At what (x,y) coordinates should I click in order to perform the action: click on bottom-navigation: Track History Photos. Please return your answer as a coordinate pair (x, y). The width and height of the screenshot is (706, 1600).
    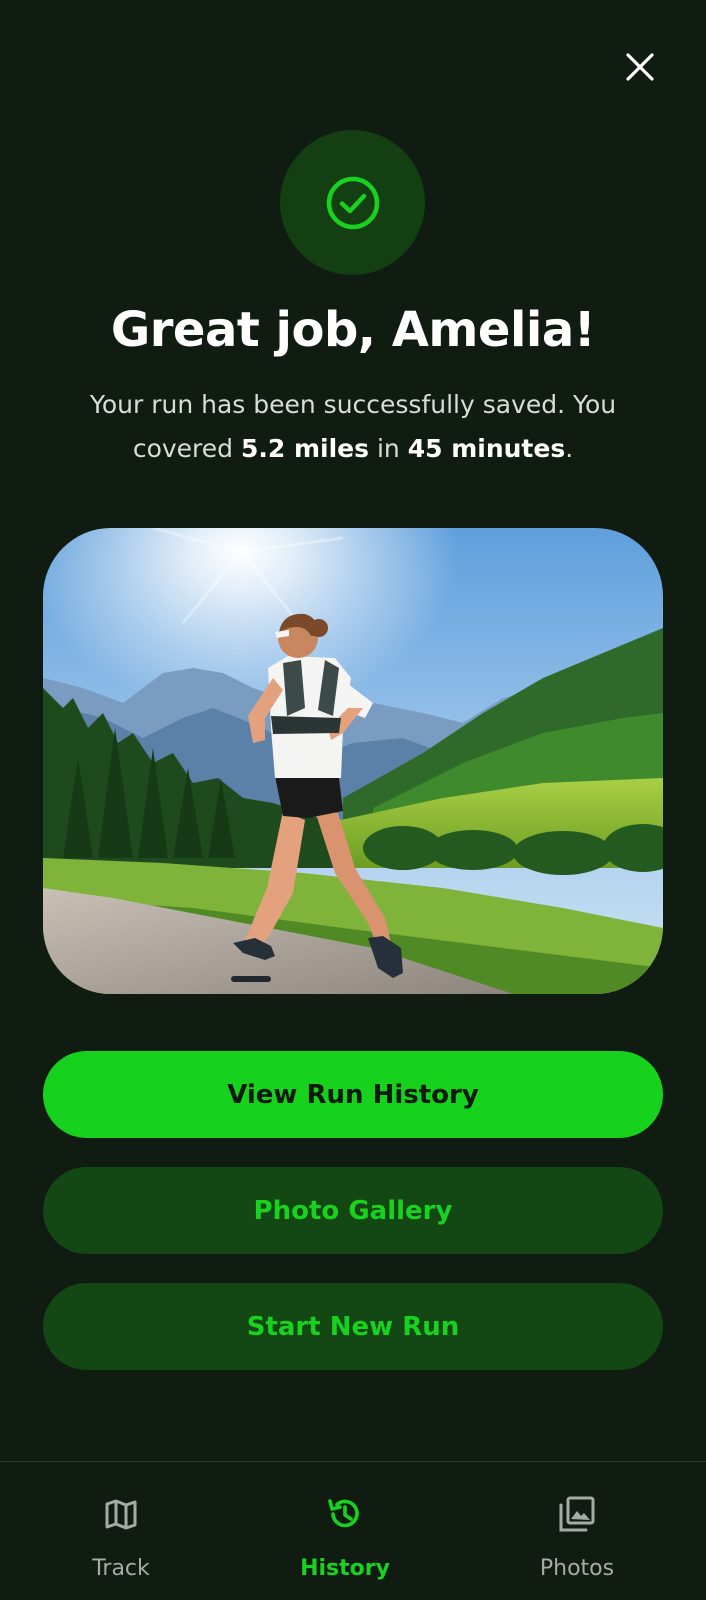
    Looking at the image, I should click on (353, 1530).